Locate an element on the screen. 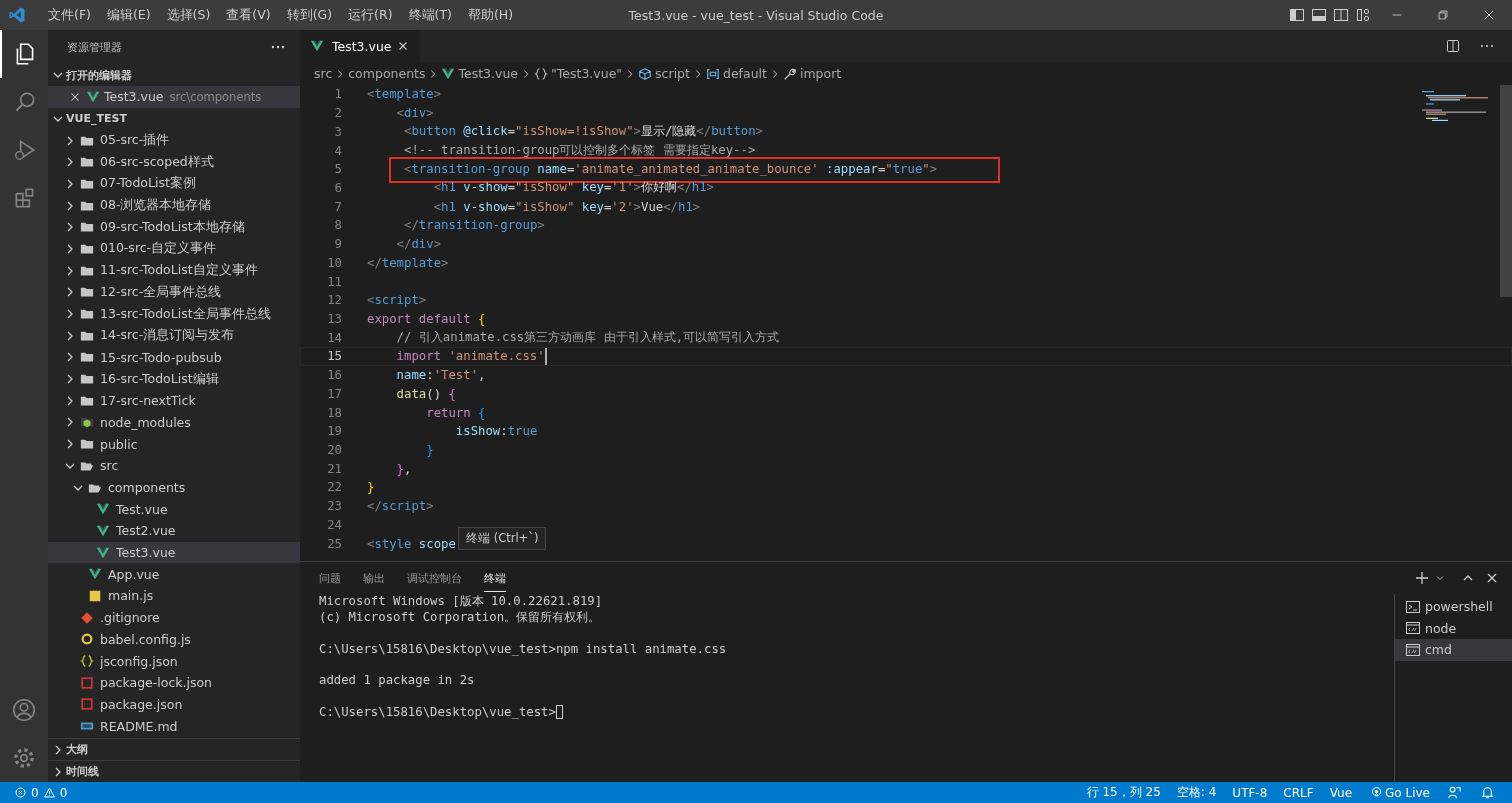 The width and height of the screenshot is (1512, 803). tree-item: Test3.vue is located at coordinates (174, 552).